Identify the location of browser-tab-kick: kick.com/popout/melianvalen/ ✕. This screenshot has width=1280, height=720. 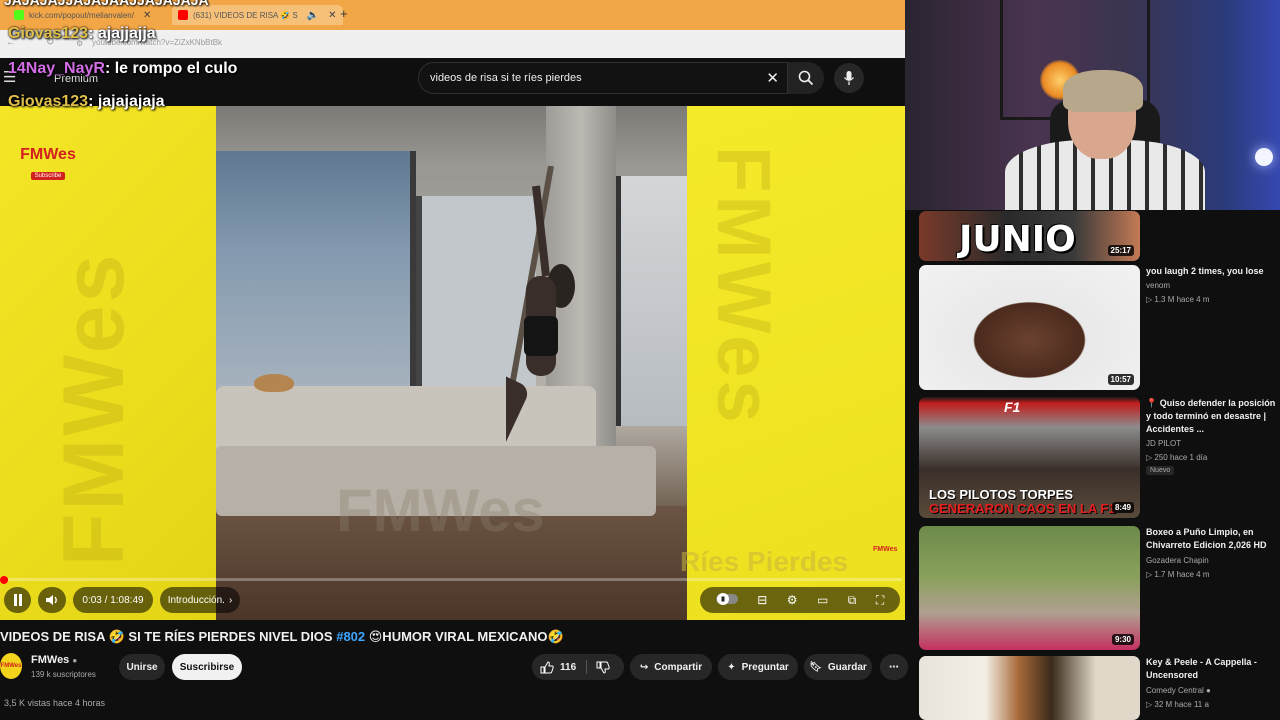
(82, 15).